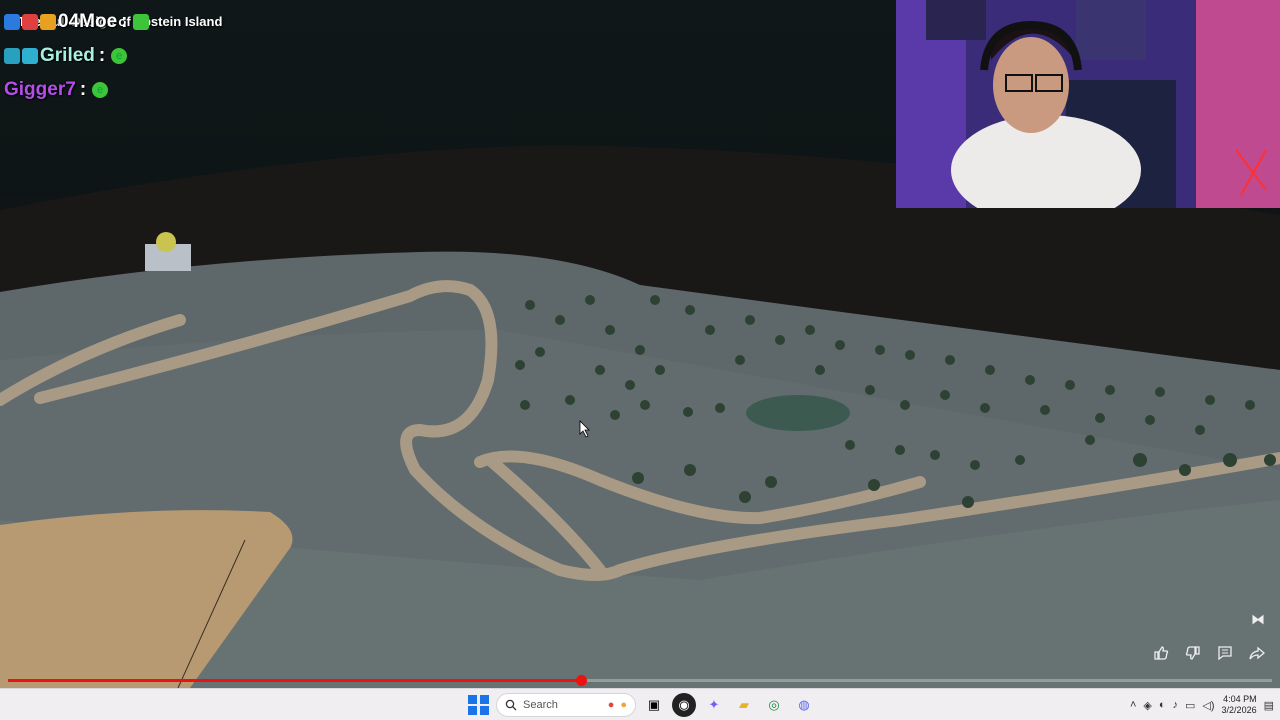  I want to click on share-icon, so click(1257, 653).